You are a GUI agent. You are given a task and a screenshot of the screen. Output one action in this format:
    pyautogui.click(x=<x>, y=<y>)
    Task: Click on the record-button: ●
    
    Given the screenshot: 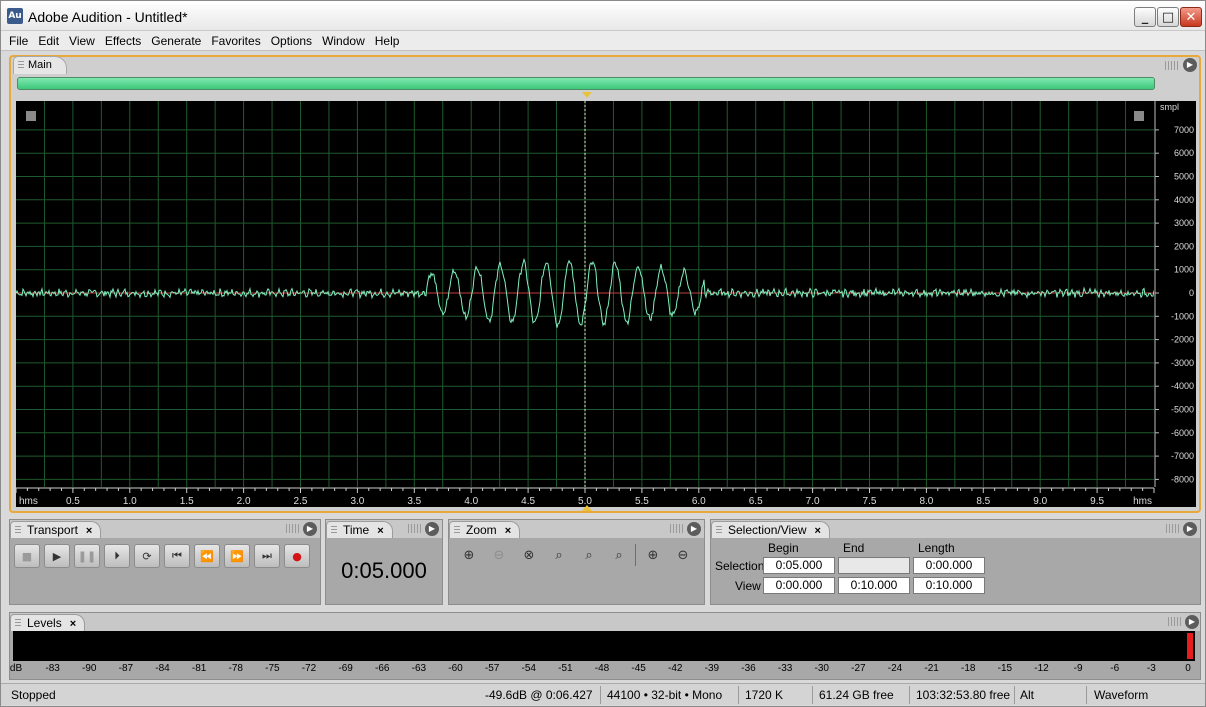 What is the action you would take?
    pyautogui.click(x=297, y=556)
    